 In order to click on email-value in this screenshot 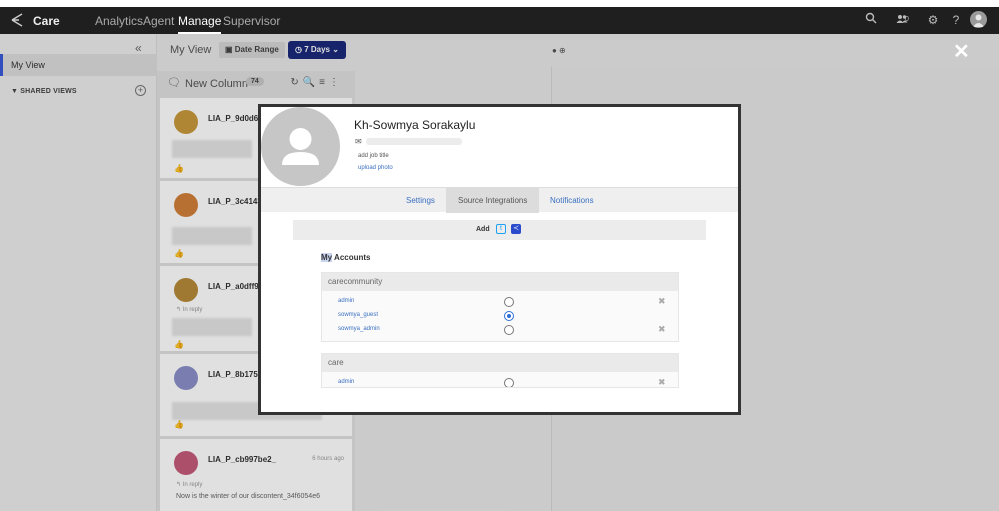, I will do `click(414, 141)`.